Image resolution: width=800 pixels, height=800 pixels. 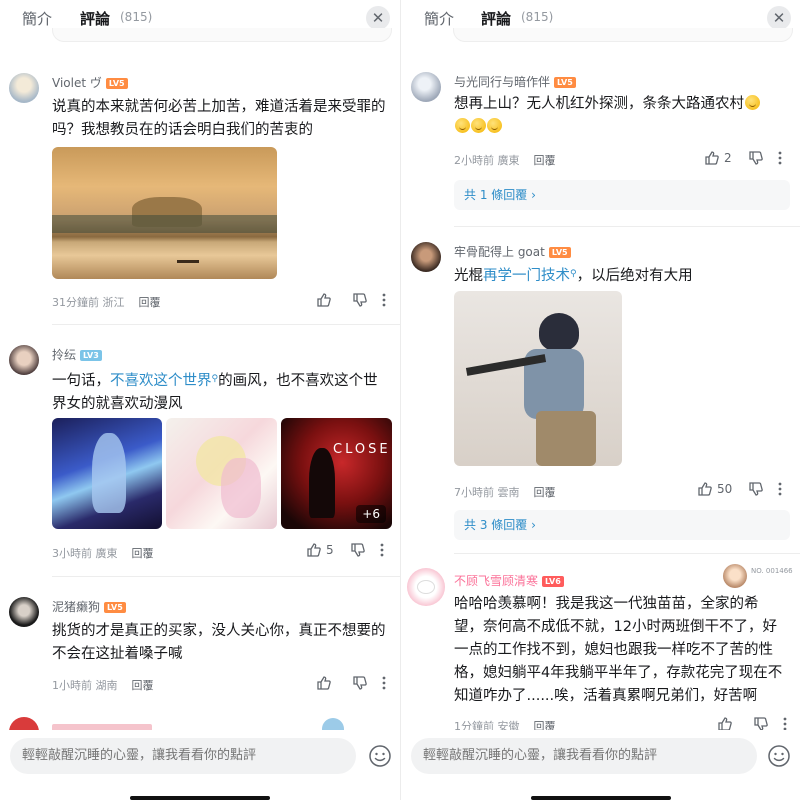 What do you see at coordinates (106, 553) in the screenshot?
I see `location: 廣東` at bounding box center [106, 553].